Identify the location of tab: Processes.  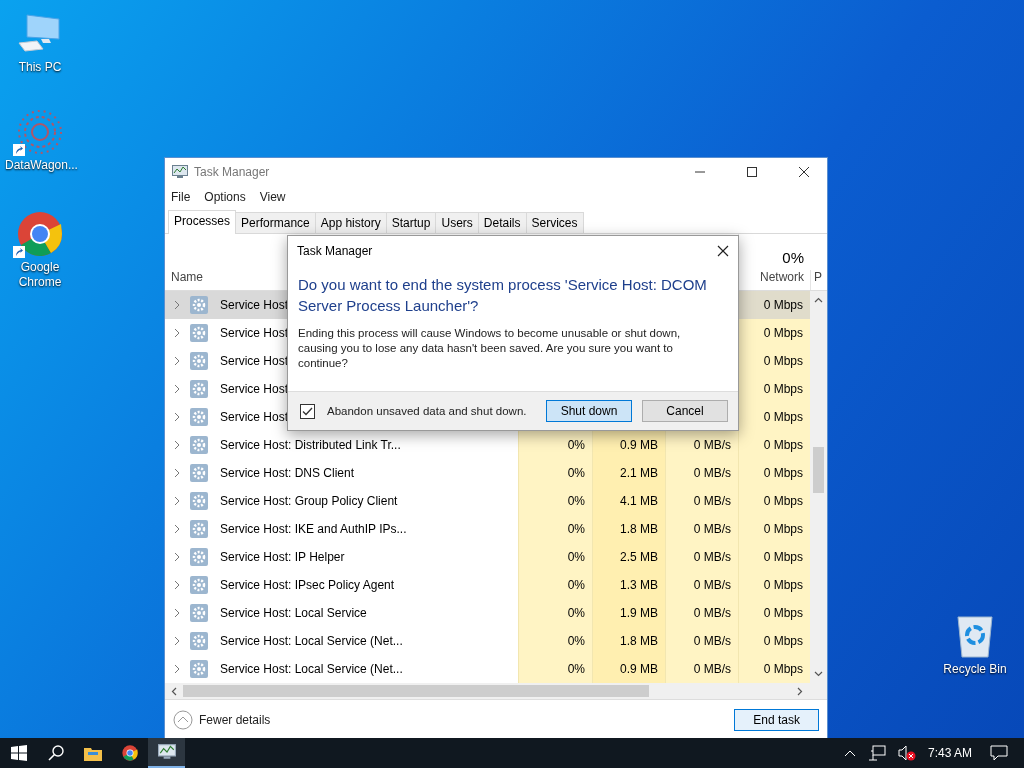
(202, 222).